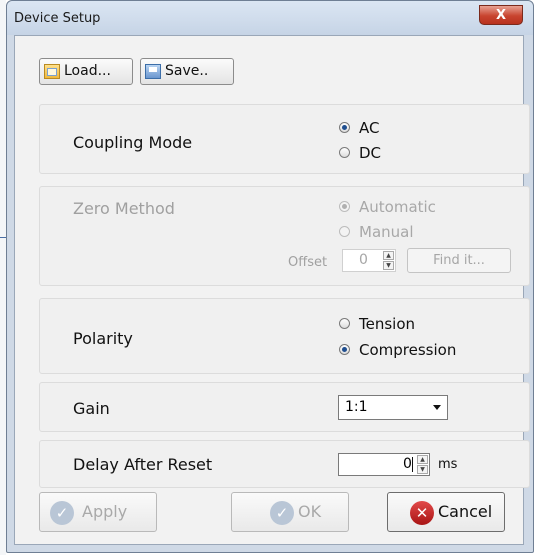  I want to click on gain-selected-value: 1:1, so click(356, 407).